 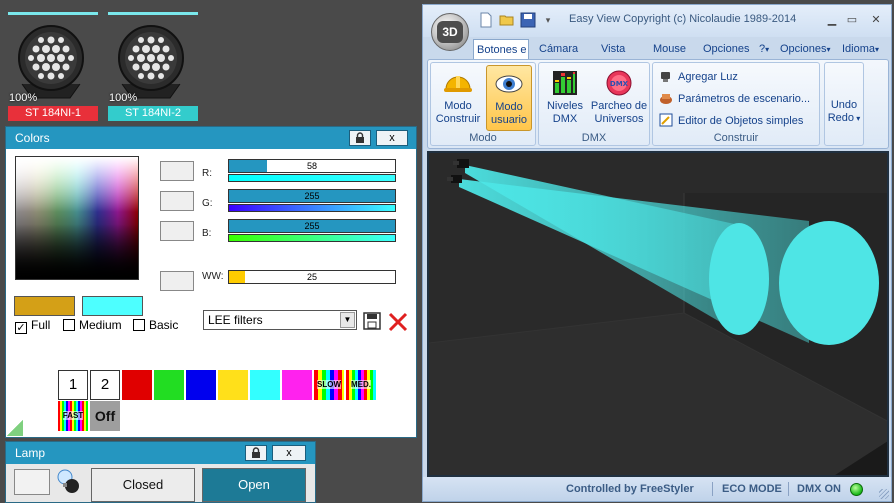 What do you see at coordinates (254, 485) in the screenshot?
I see `lamp-open-button: Open` at bounding box center [254, 485].